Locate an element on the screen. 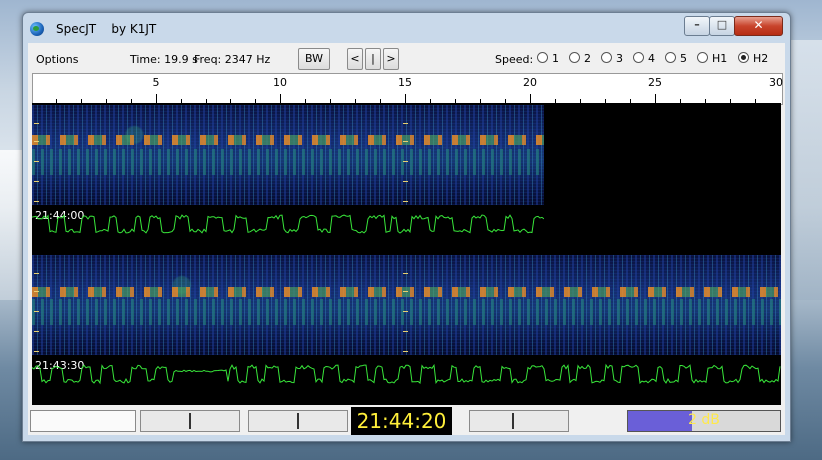 The image size is (822, 460). speed-radio-4: 4 is located at coordinates (644, 58).